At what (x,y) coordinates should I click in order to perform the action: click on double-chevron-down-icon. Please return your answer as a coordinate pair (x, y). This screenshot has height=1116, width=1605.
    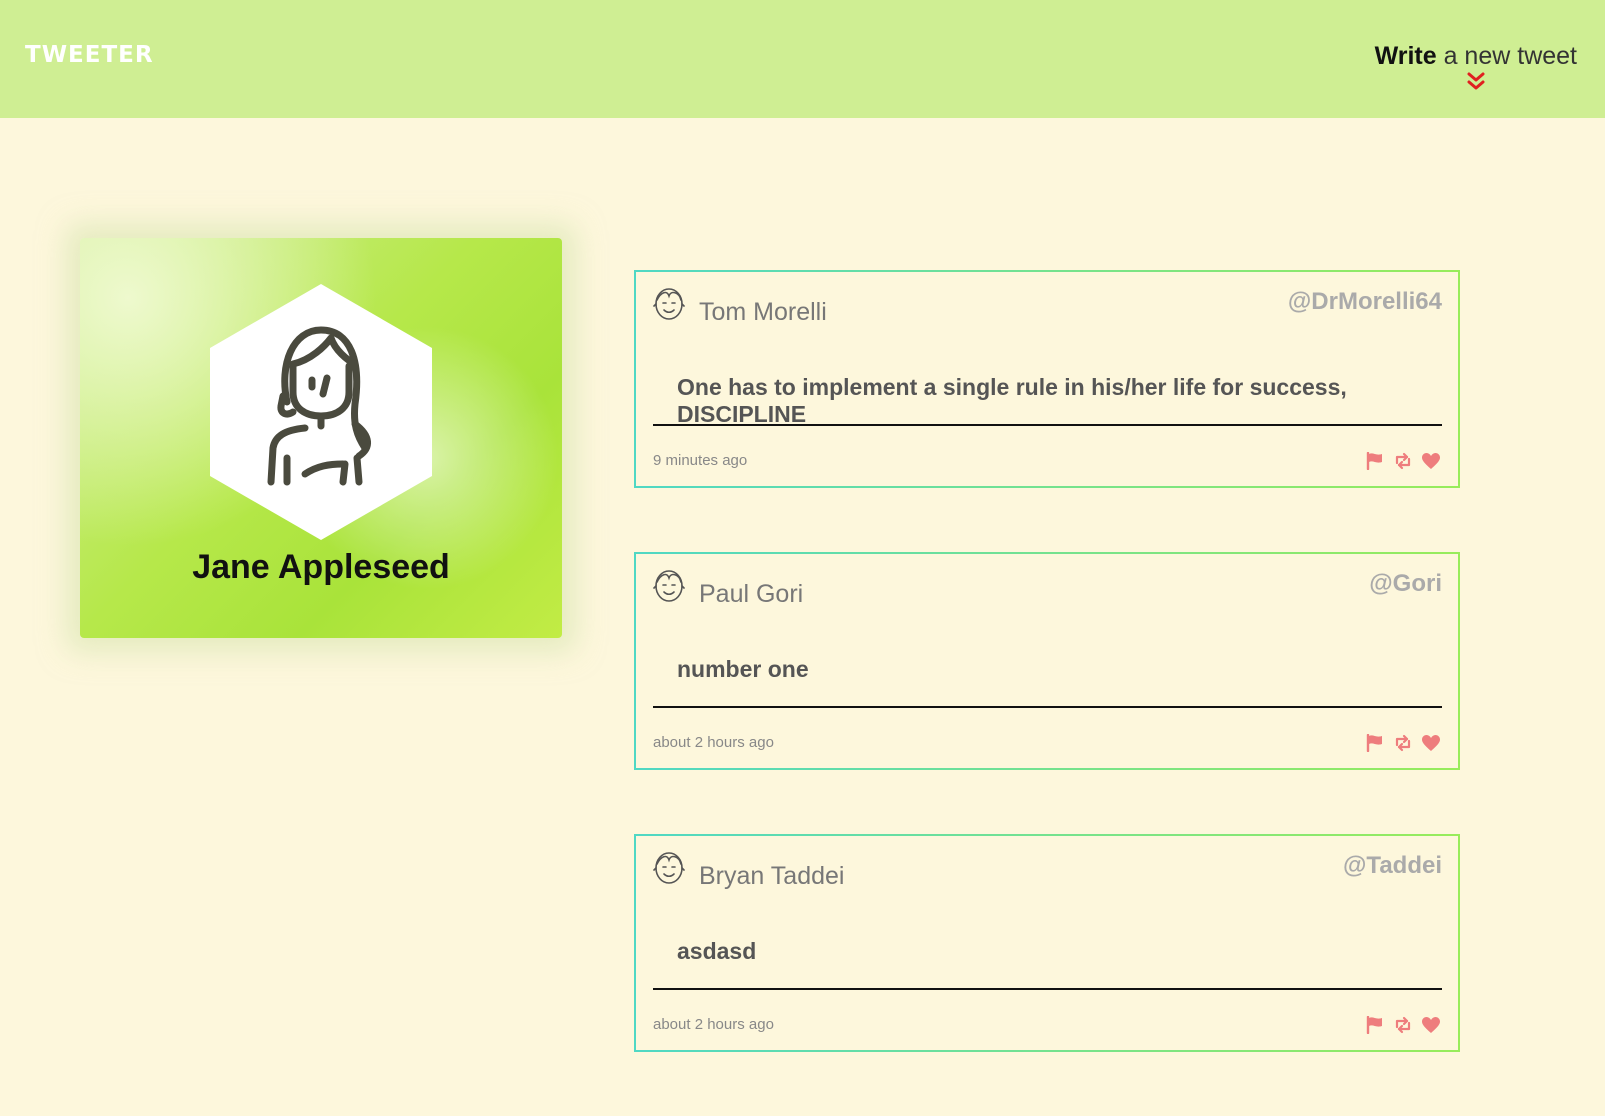
    Looking at the image, I should click on (1476, 81).